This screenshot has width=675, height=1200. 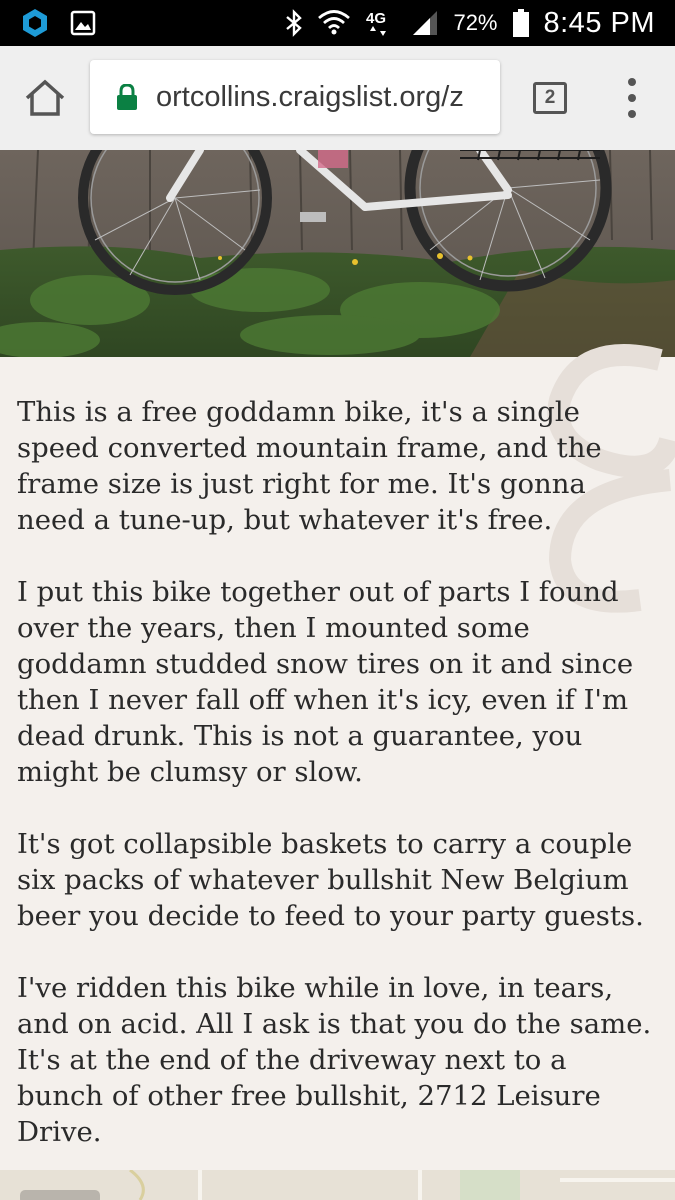 I want to click on map-preview, so click(x=337, y=1185).